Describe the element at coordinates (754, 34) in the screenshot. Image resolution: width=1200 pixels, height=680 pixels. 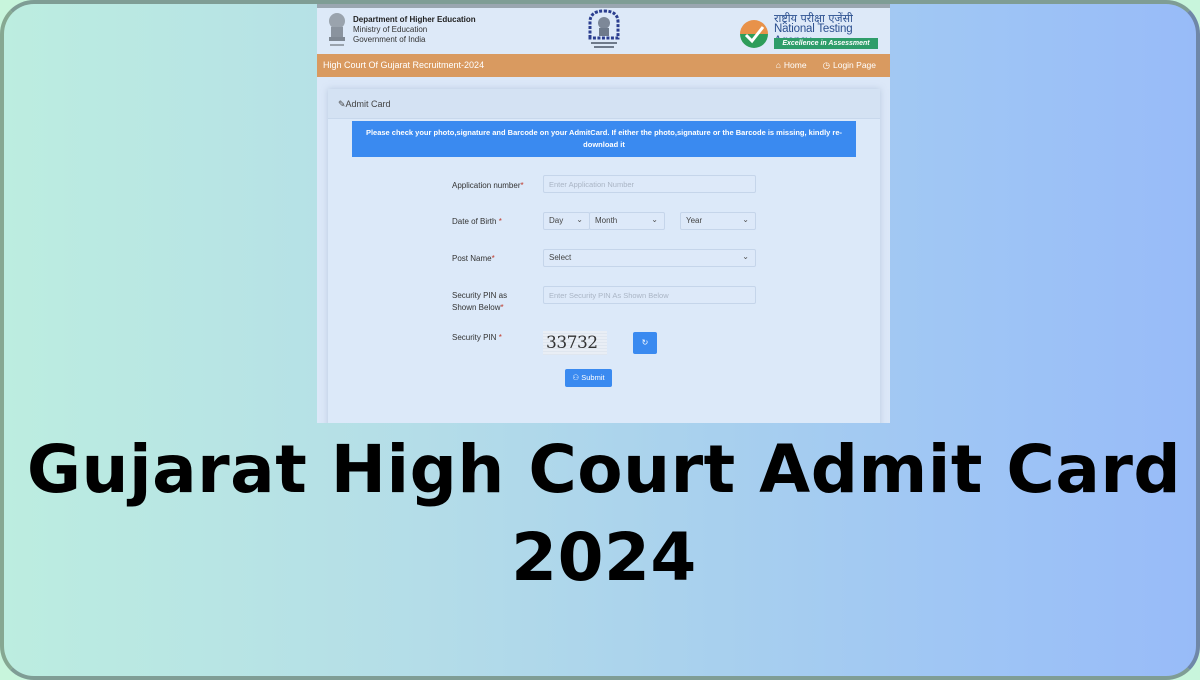
I see `nta-check-icon` at that location.